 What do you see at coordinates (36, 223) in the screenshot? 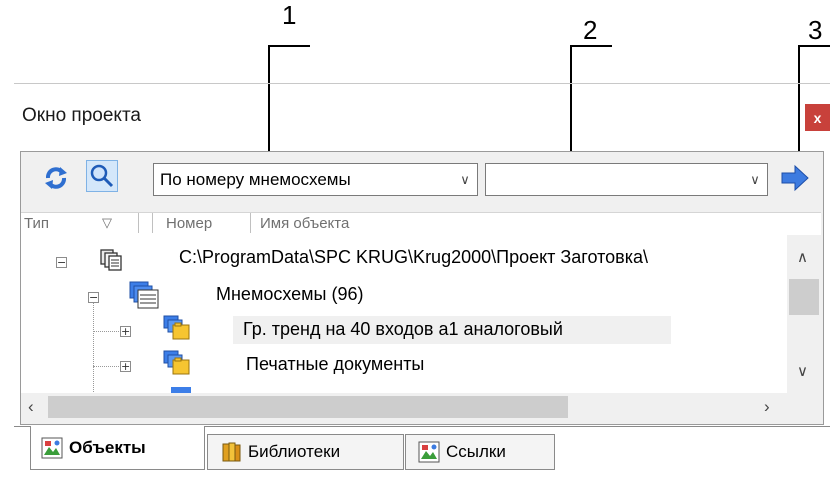
I see `column-type: Тип` at bounding box center [36, 223].